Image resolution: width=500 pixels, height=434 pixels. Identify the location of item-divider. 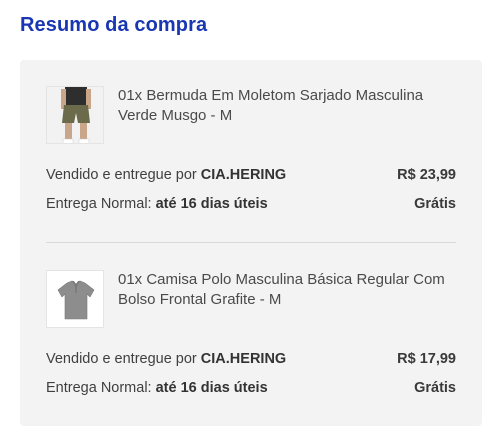
(251, 242).